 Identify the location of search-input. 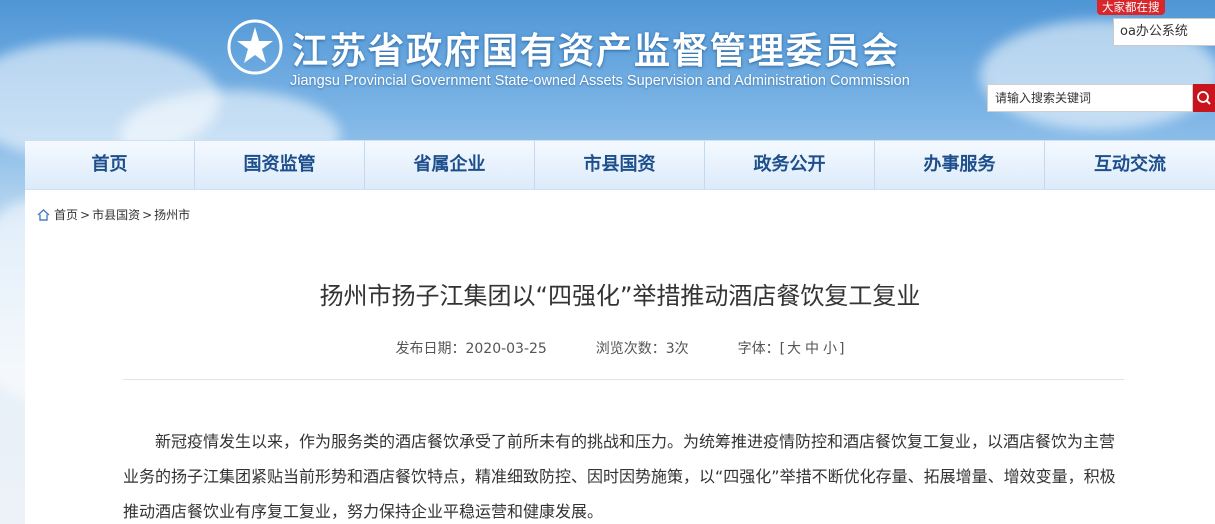
(1090, 98).